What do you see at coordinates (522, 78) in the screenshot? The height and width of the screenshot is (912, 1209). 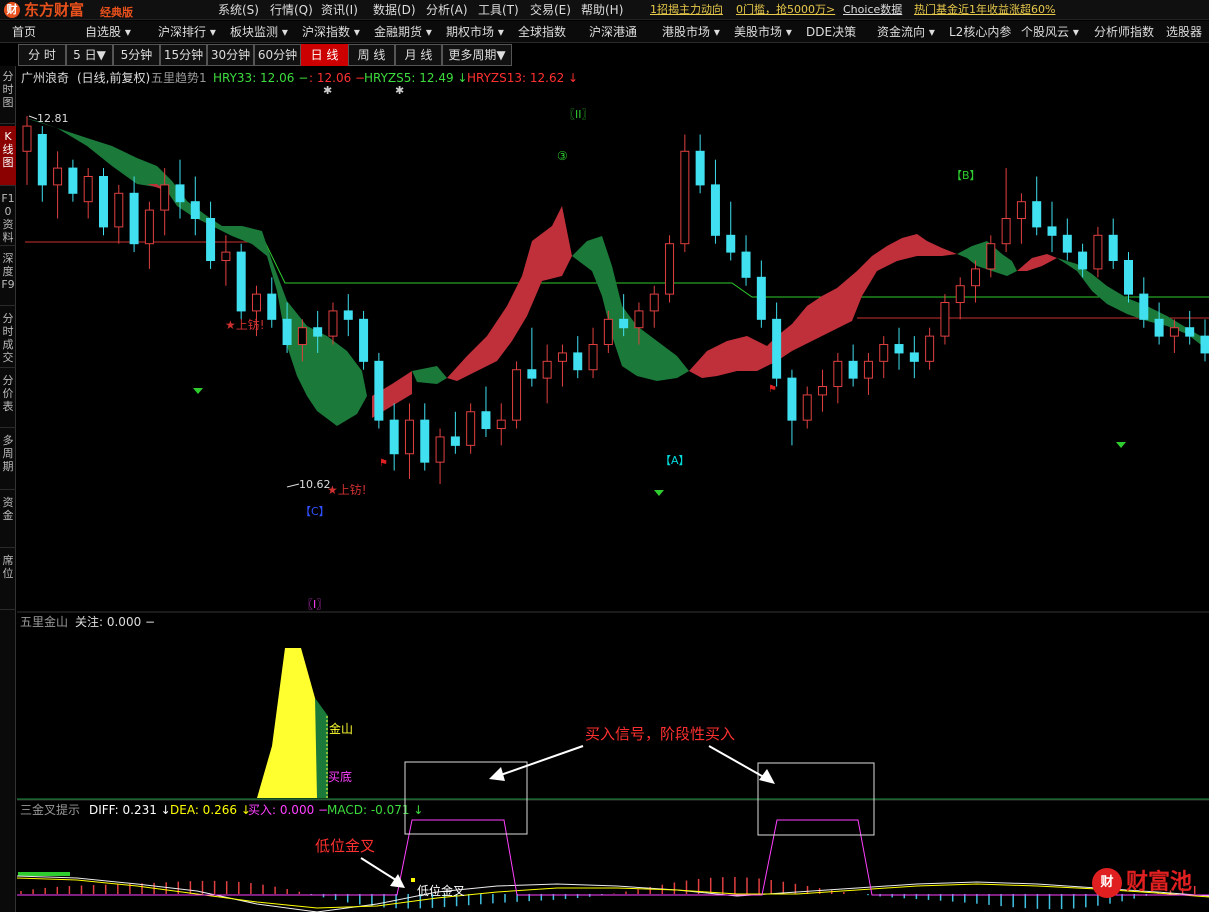 I see `legend-hryzs13: HRYZS13: 12.62 ↓` at bounding box center [522, 78].